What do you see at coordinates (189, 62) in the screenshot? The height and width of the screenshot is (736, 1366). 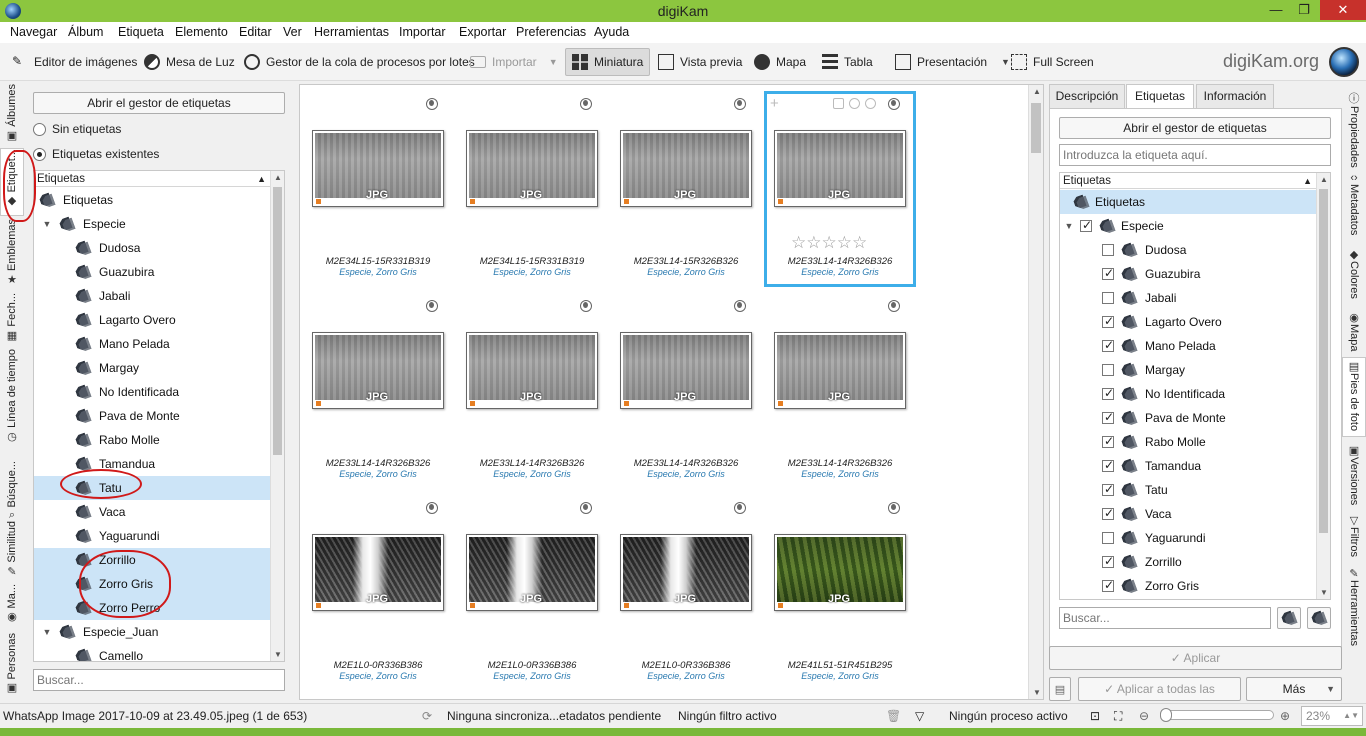 I see `light-table-button: Mesa de Luz` at bounding box center [189, 62].